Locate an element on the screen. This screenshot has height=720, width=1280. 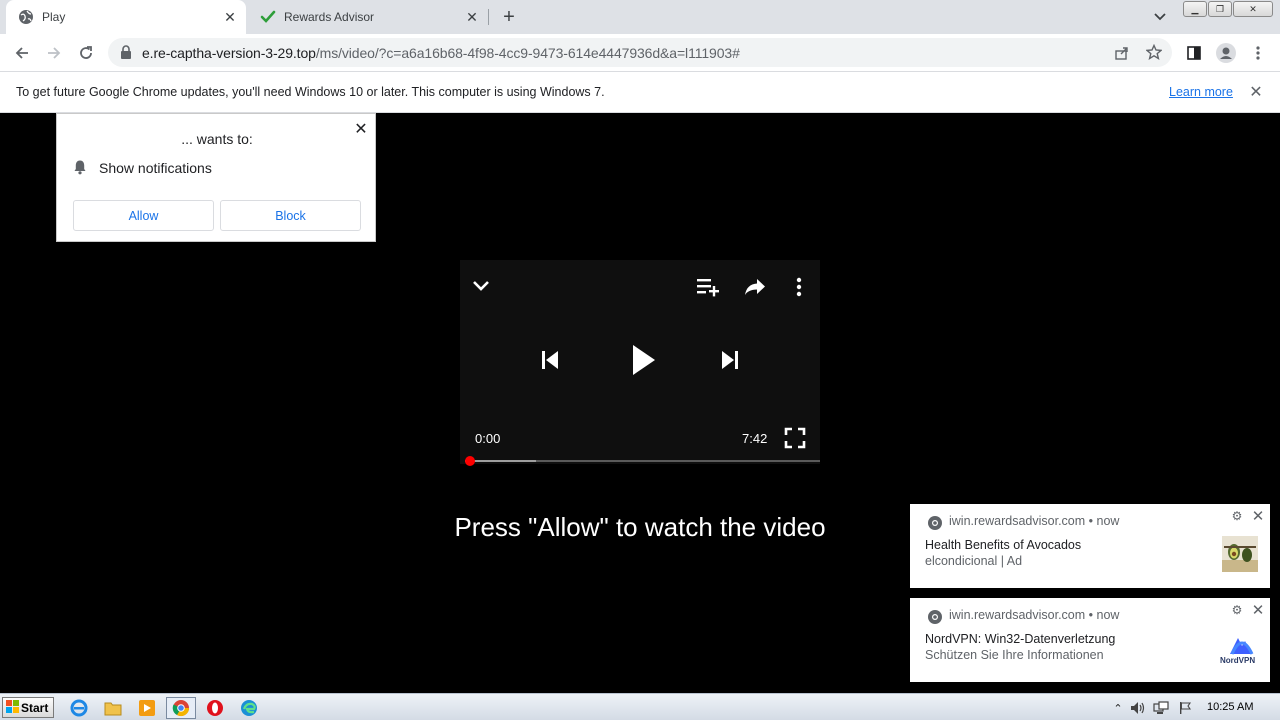
more-options-icon is located at coordinates (799, 287).